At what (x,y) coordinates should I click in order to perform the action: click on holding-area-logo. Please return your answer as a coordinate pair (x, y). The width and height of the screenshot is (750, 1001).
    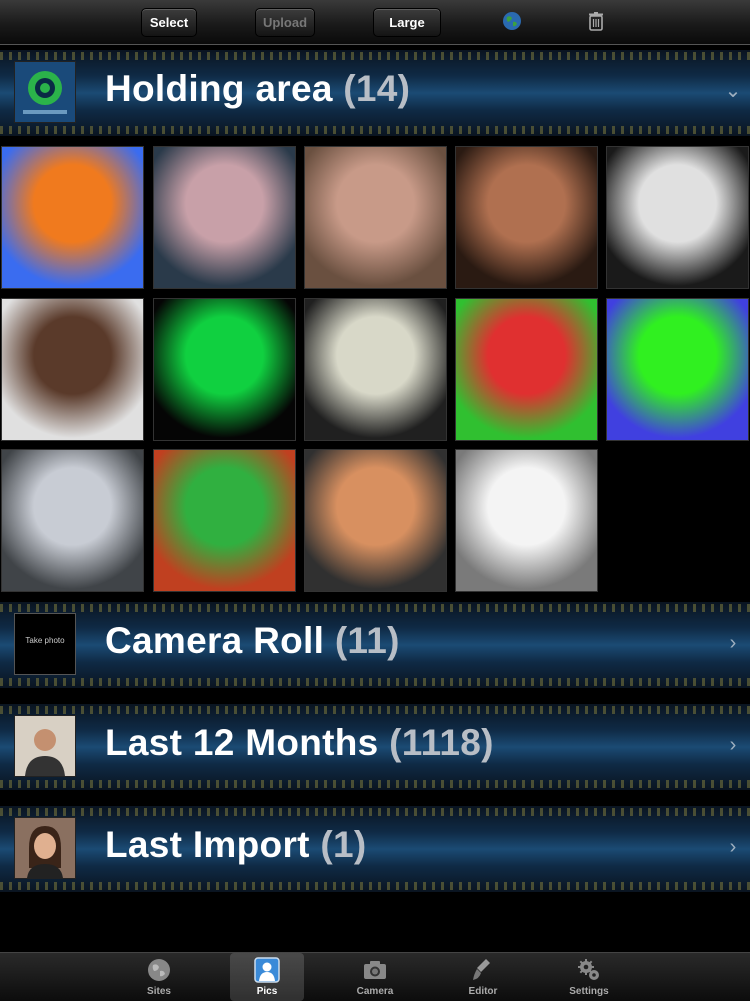
    Looking at the image, I should click on (45, 92).